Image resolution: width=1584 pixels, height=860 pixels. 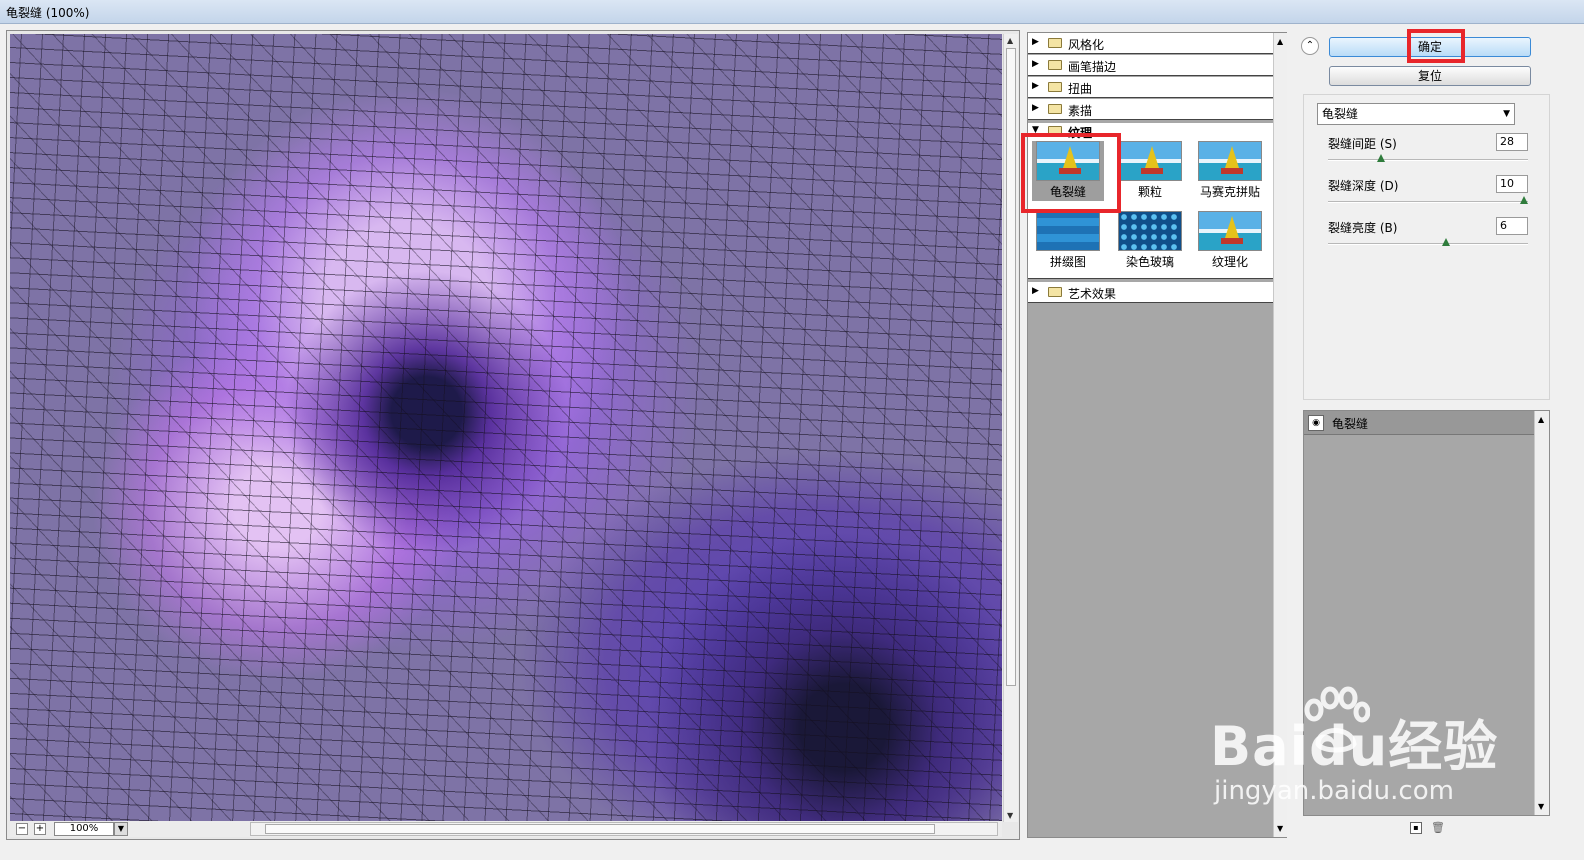 I want to click on crack-spacing-input: 28, so click(x=1512, y=142).